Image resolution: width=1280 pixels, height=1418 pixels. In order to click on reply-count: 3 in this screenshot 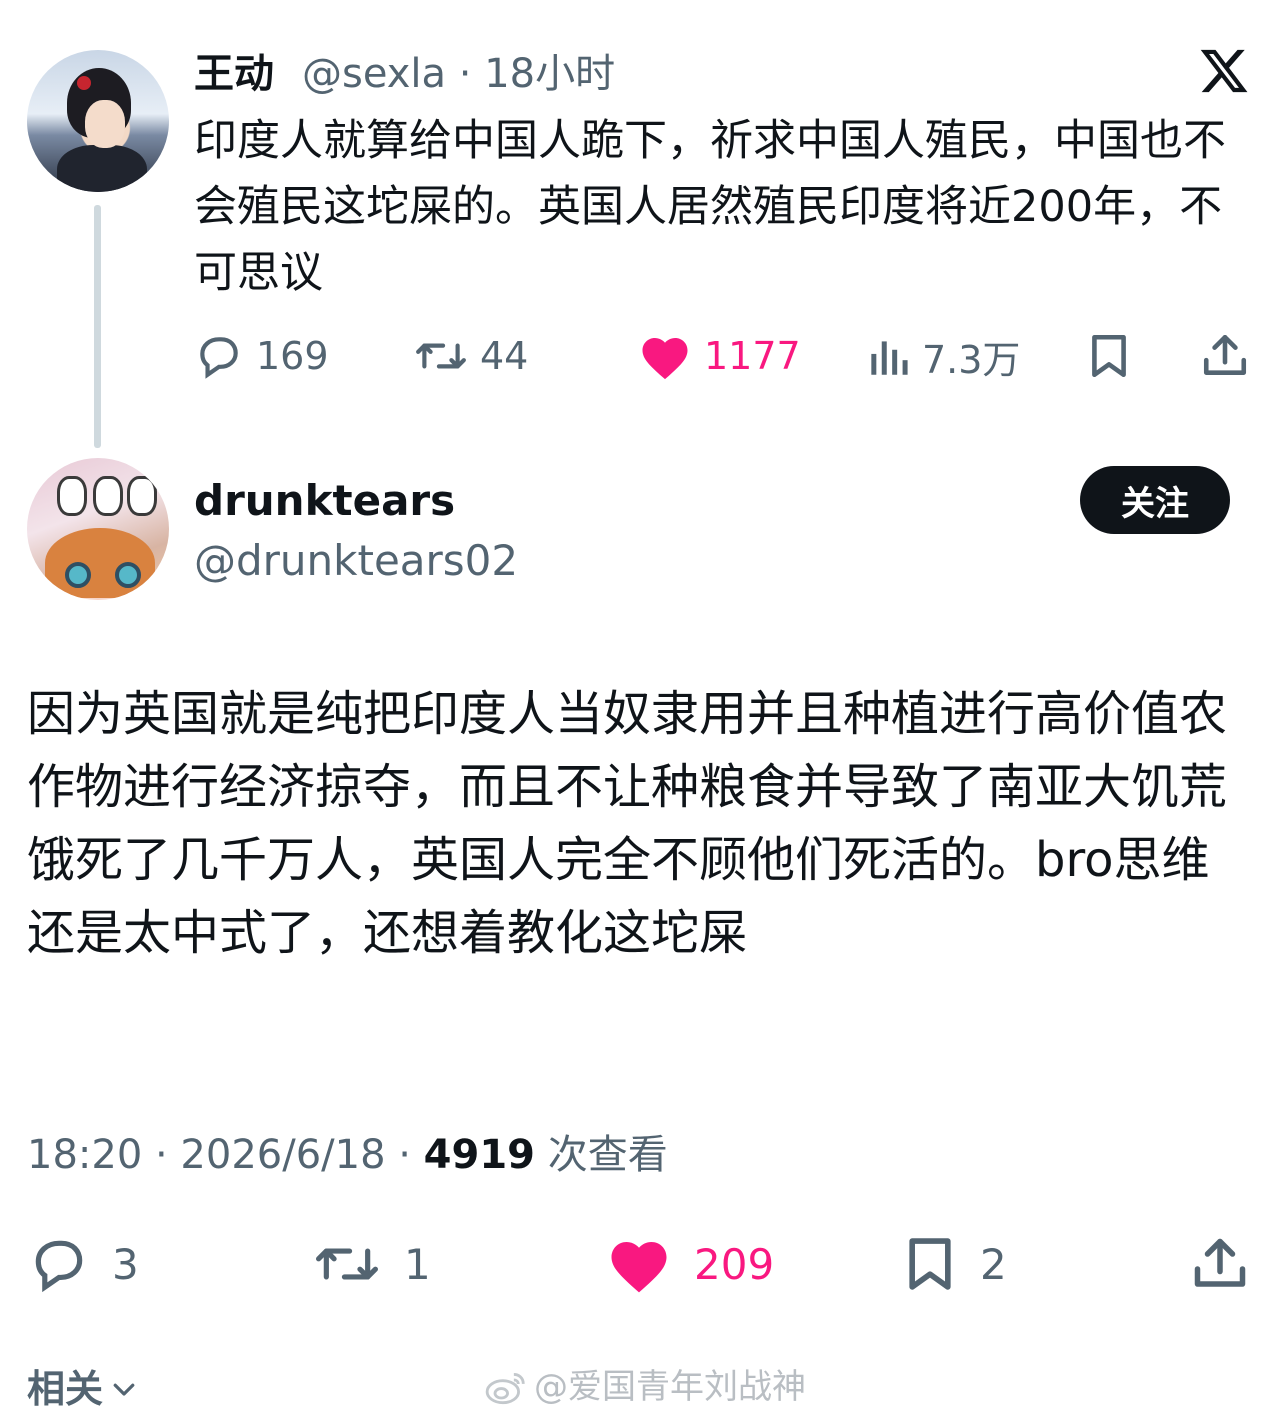, I will do `click(125, 1264)`.